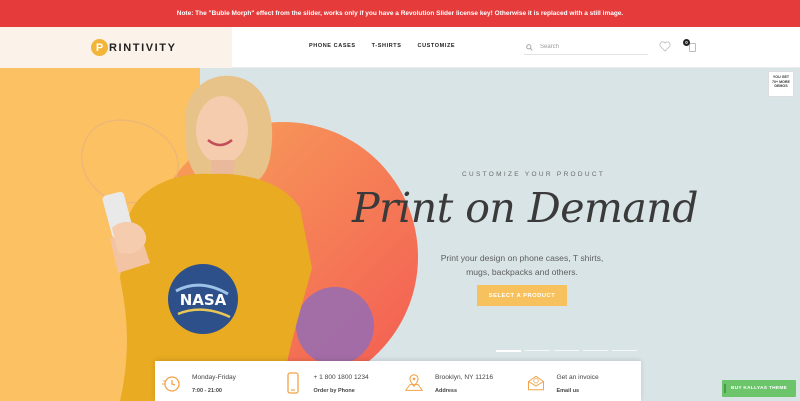 The height and width of the screenshot is (401, 800). I want to click on slider-pagination, so click(568, 350).